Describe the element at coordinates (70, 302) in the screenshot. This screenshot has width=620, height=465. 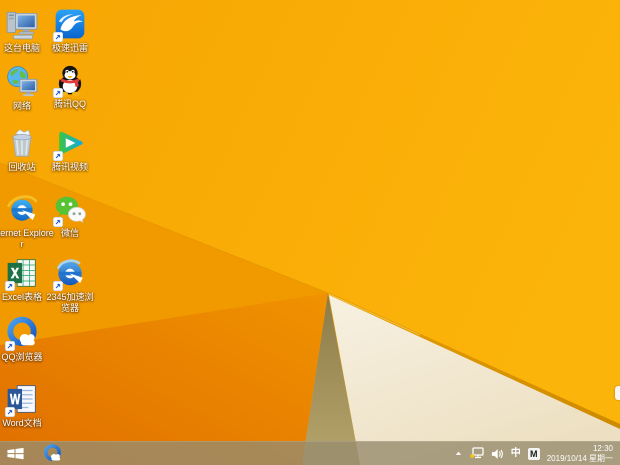
I see `icon-label: 2345加速浏览器` at that location.